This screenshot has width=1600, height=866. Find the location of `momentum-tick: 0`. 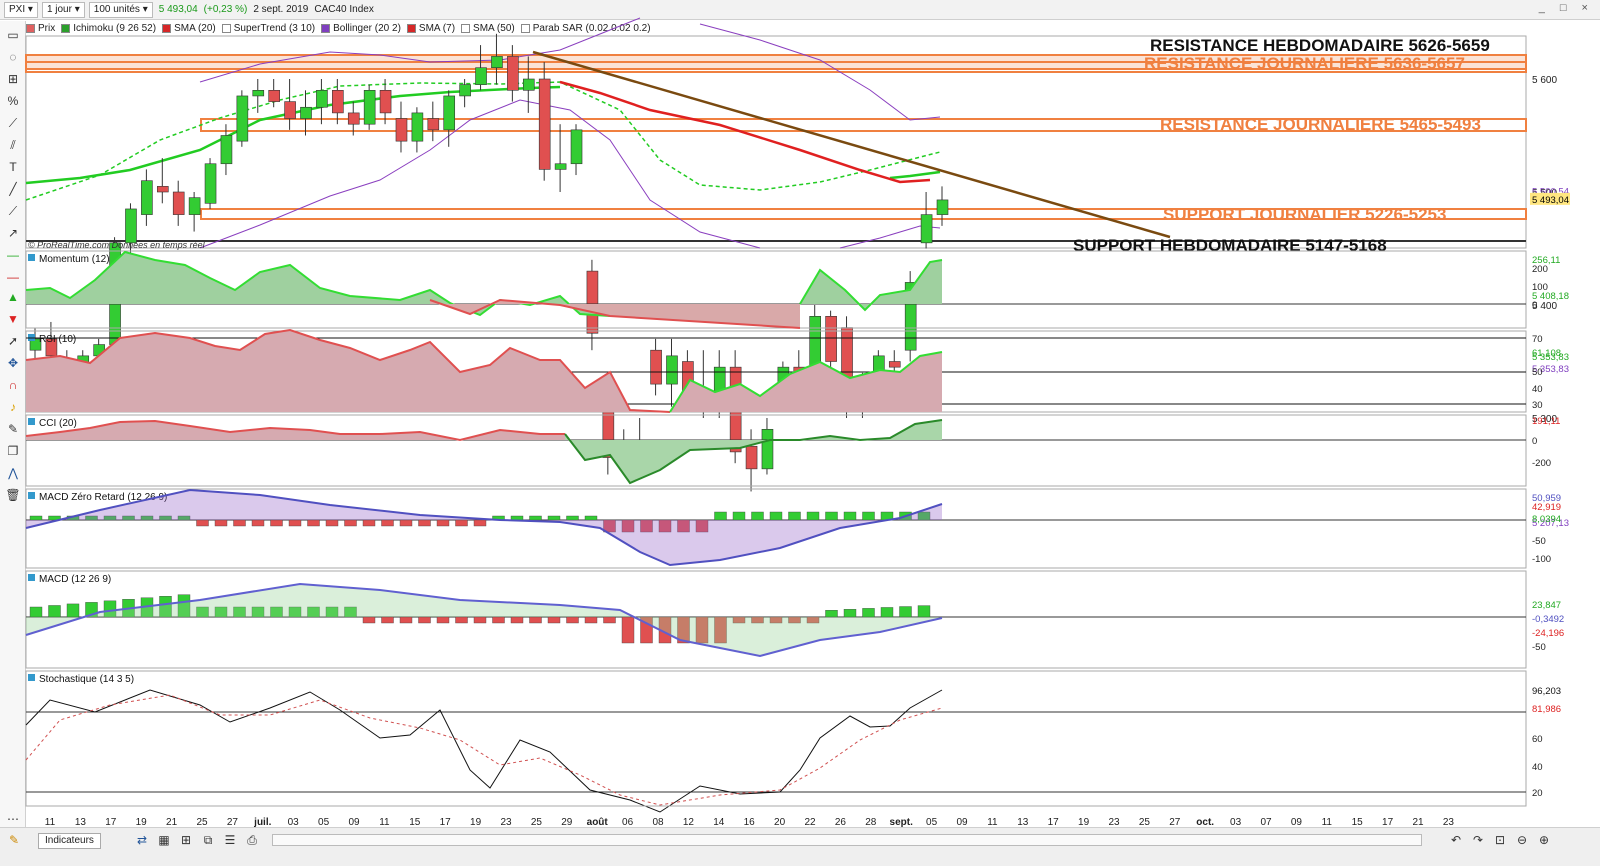

momentum-tick: 0 is located at coordinates (1534, 305).